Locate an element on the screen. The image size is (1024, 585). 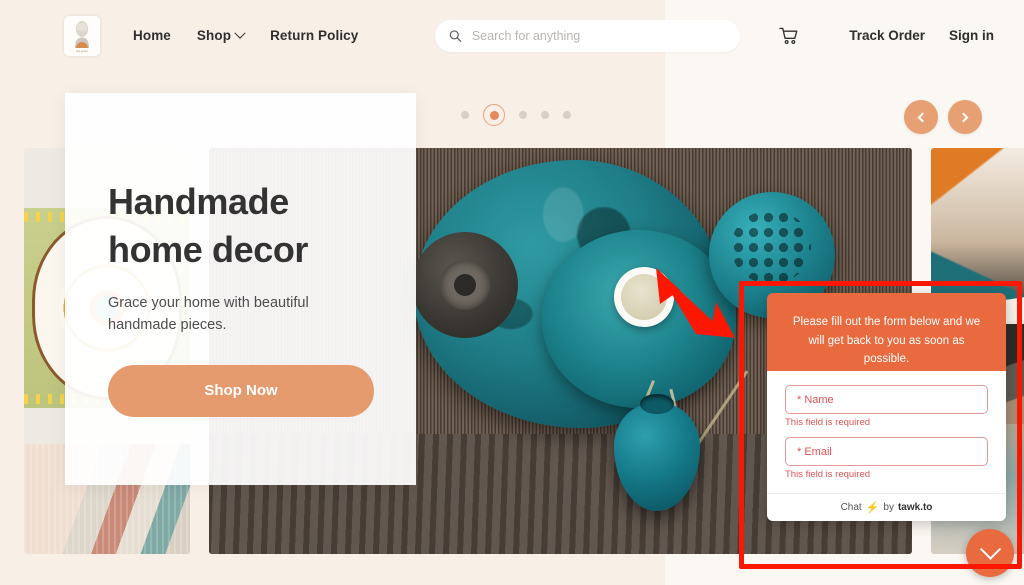
nav-item-home: Home is located at coordinates (152, 35).